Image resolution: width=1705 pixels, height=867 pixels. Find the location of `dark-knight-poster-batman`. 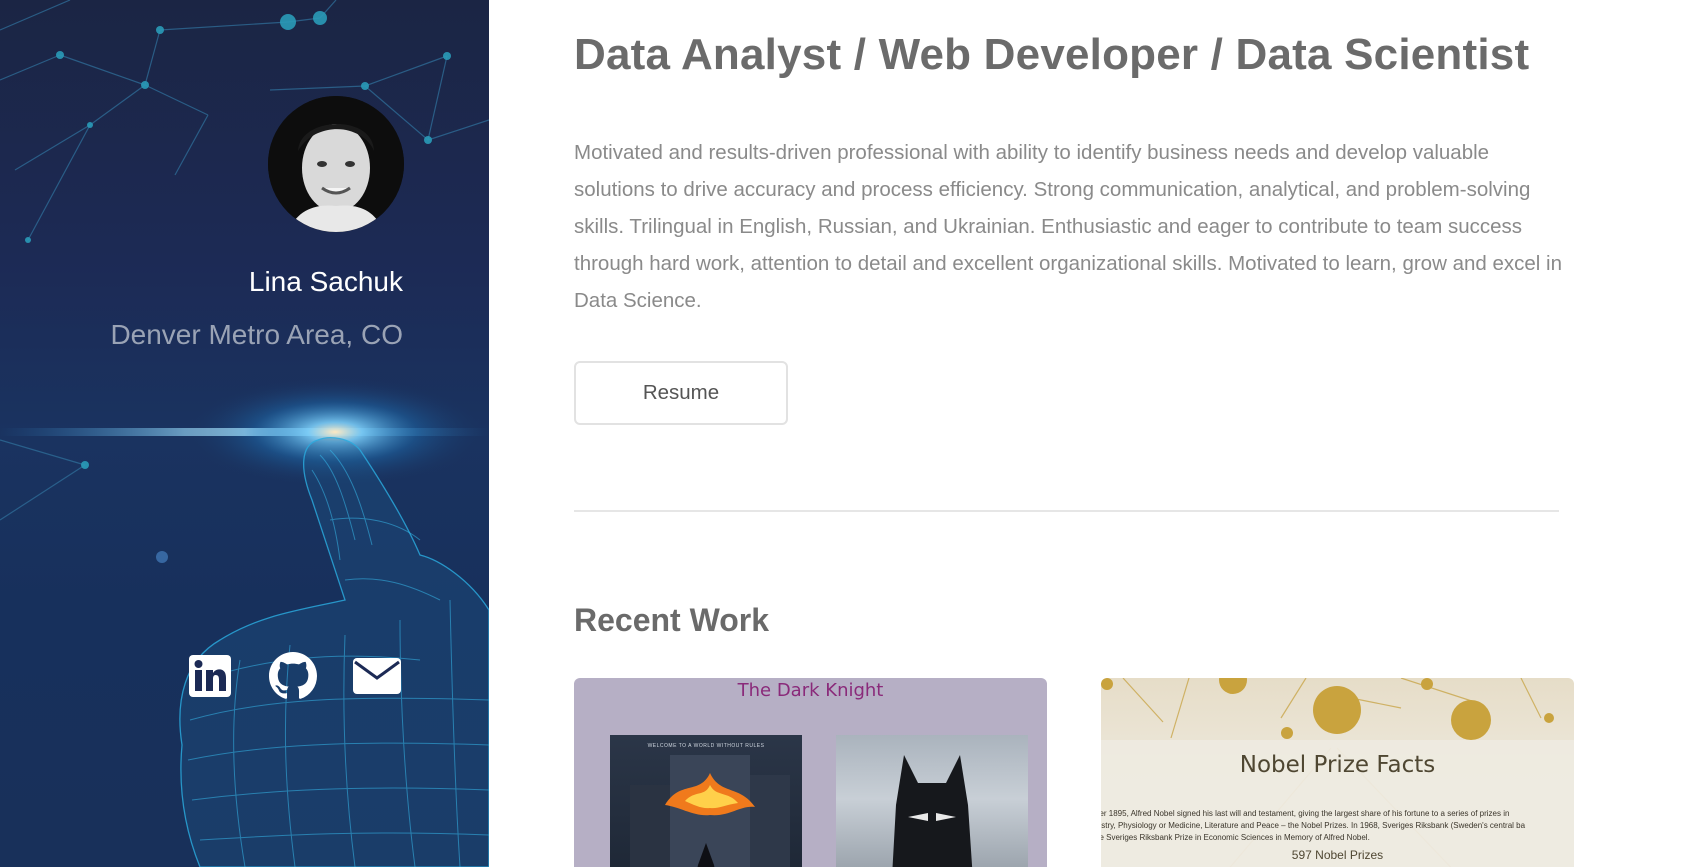

dark-knight-poster-batman is located at coordinates (932, 801).